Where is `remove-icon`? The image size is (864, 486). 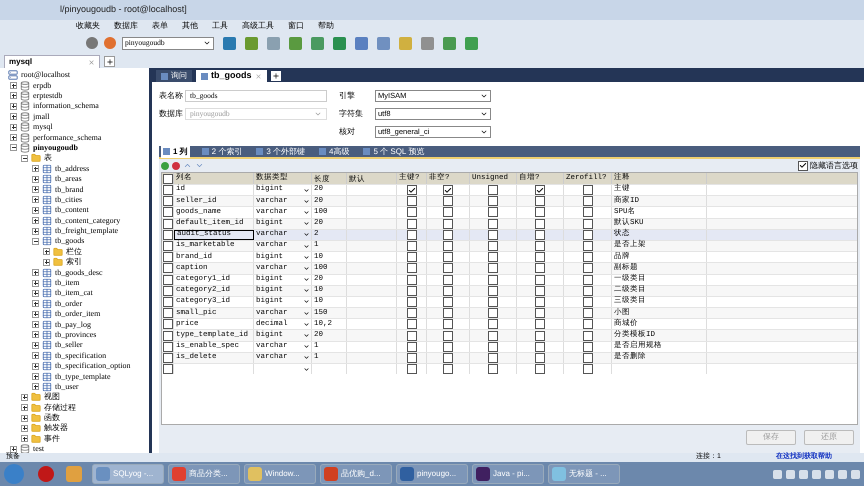
remove-icon is located at coordinates (176, 166).